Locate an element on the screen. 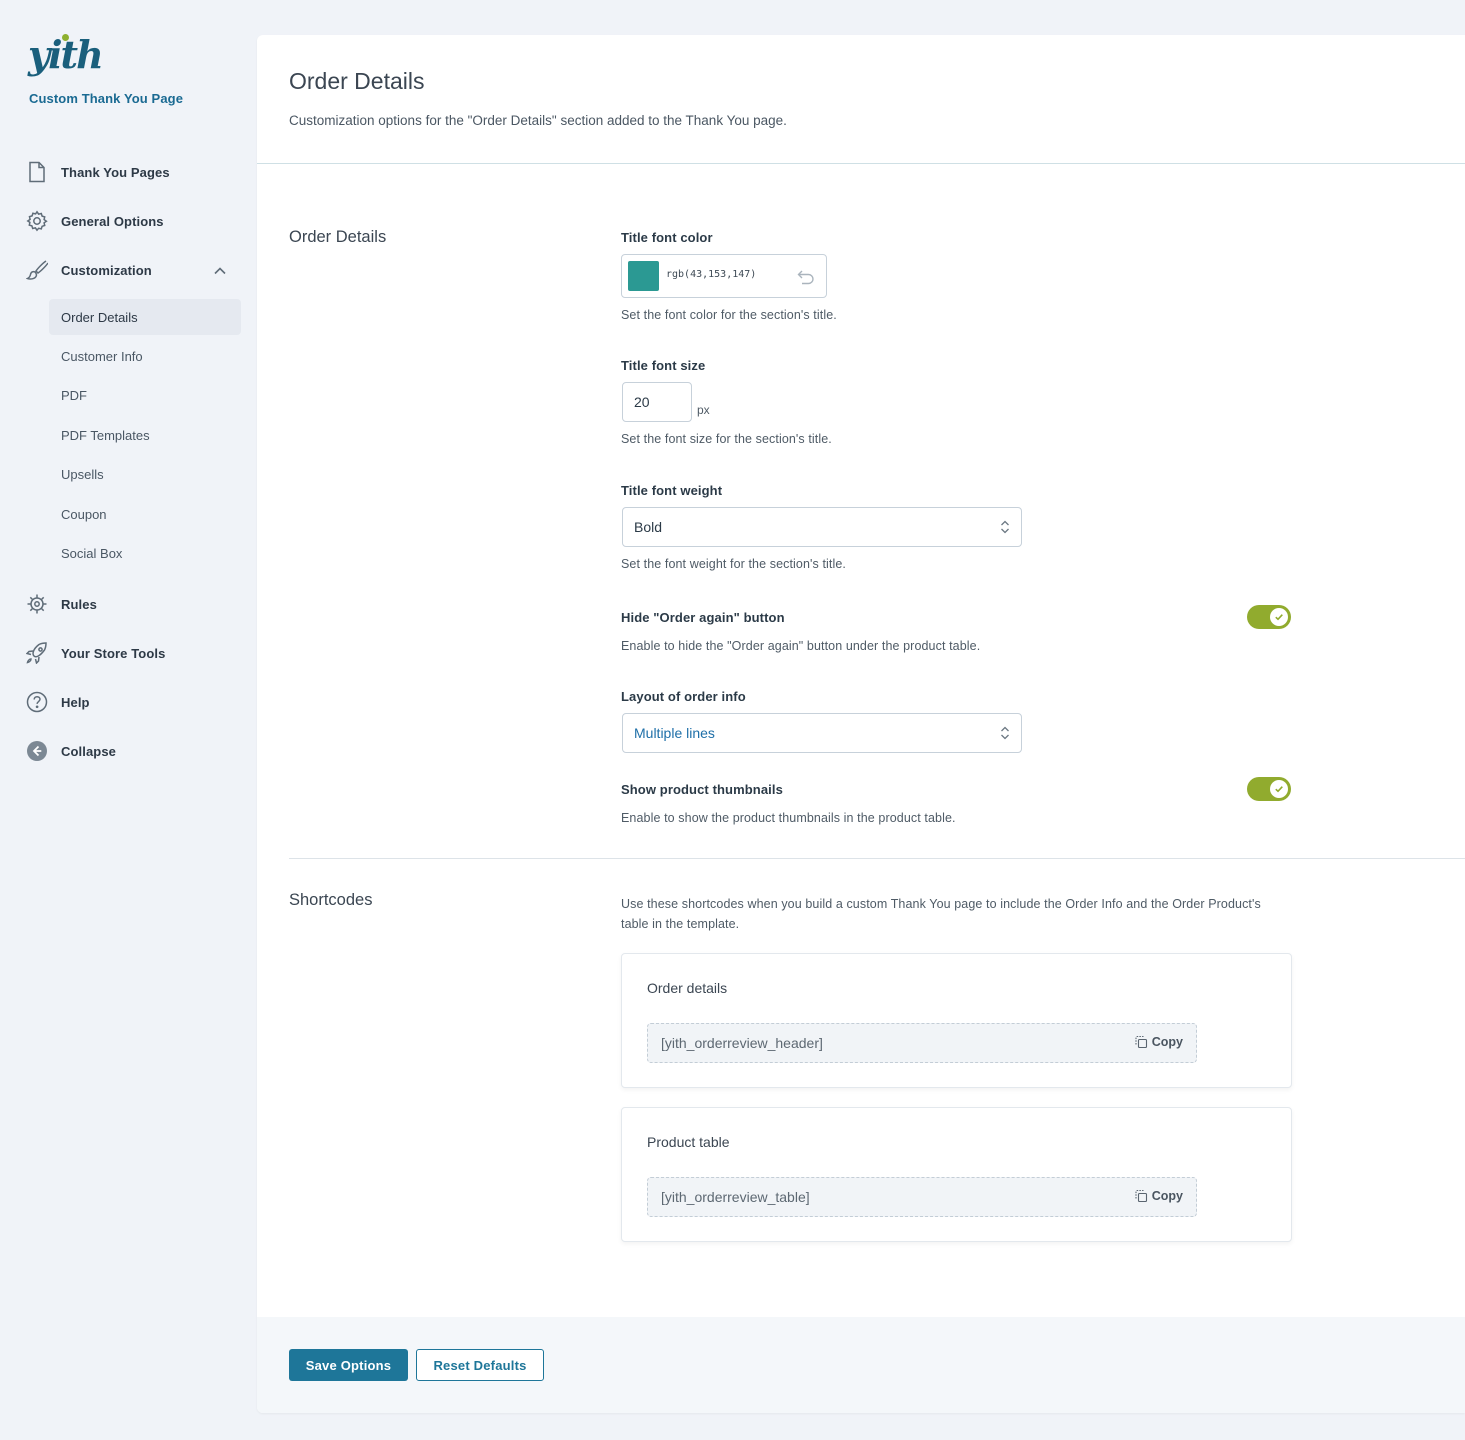 This screenshot has height=1440, width=1465. shortcode-title: Product table is located at coordinates (688, 1142).